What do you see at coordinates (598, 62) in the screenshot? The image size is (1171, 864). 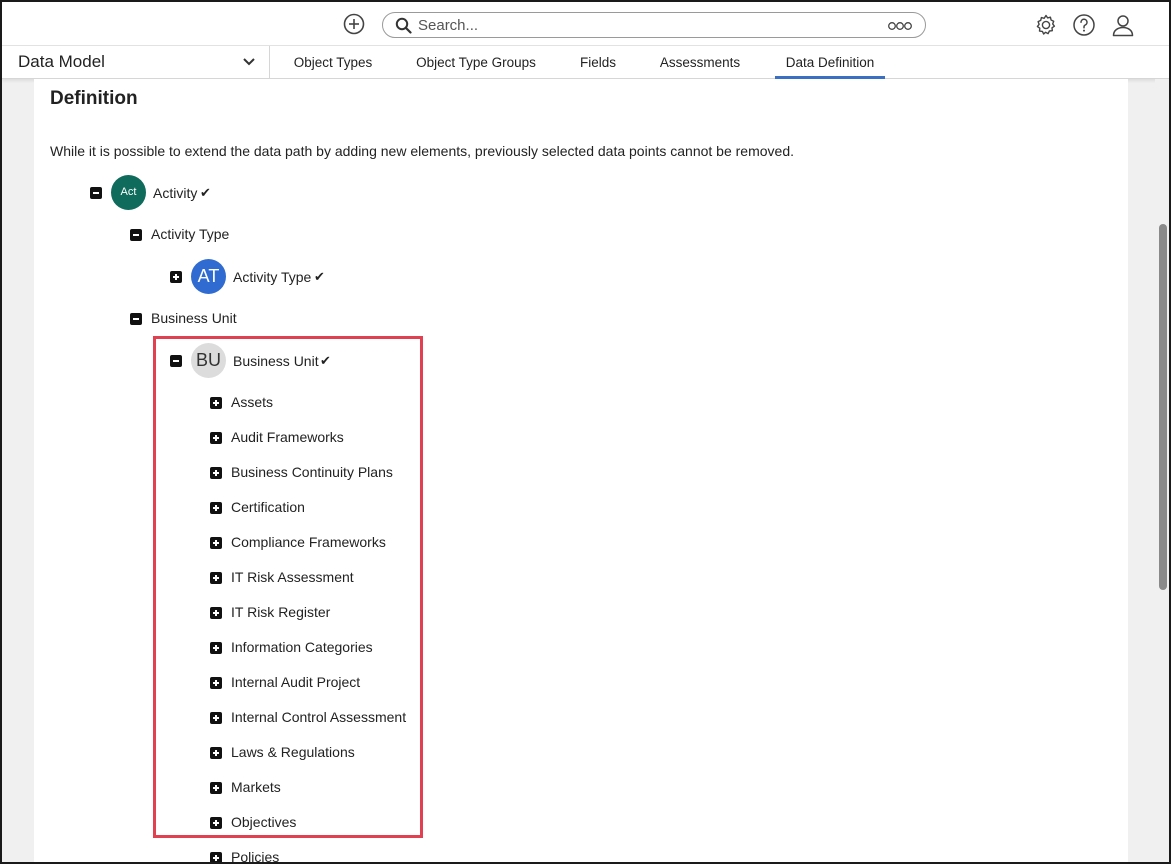 I see `tab-fields: Fields` at bounding box center [598, 62].